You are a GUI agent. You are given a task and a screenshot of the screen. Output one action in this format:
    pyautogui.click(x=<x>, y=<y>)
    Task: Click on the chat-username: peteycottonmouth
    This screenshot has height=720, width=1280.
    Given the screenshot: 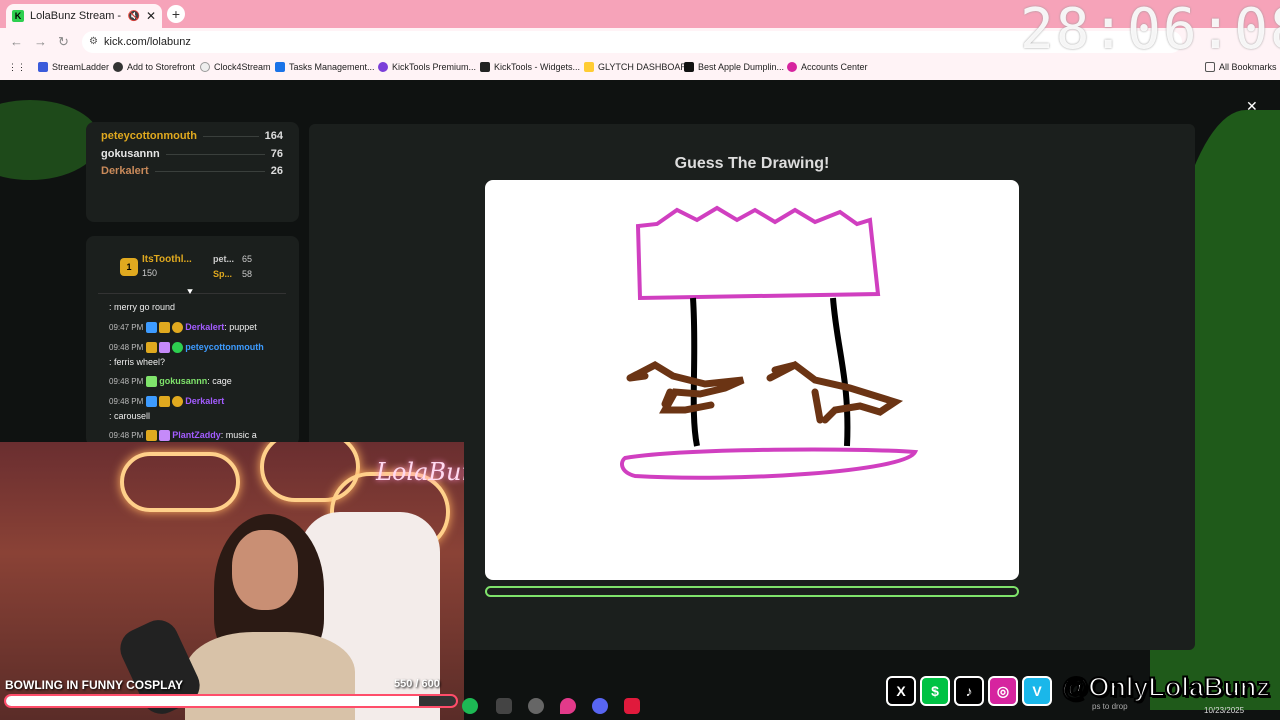 What is the action you would take?
    pyautogui.click(x=224, y=347)
    